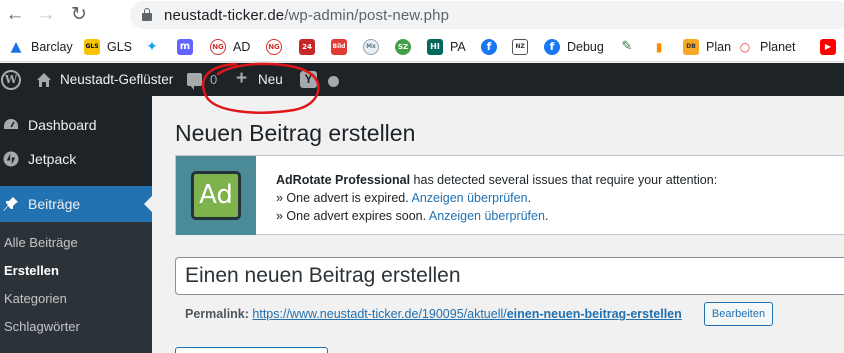 This screenshot has height=353, width=844. I want to click on home-icon, so click(44, 80).